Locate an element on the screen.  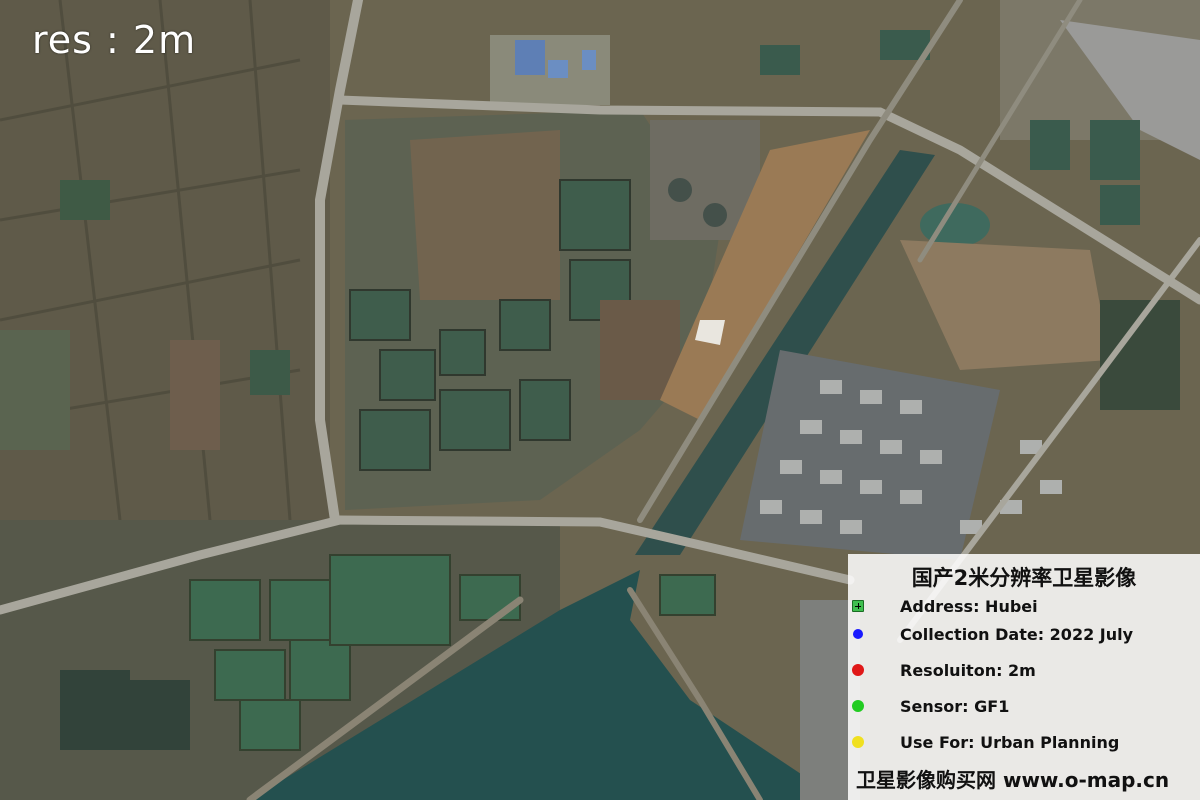
red-dot-icon is located at coordinates (858, 670).